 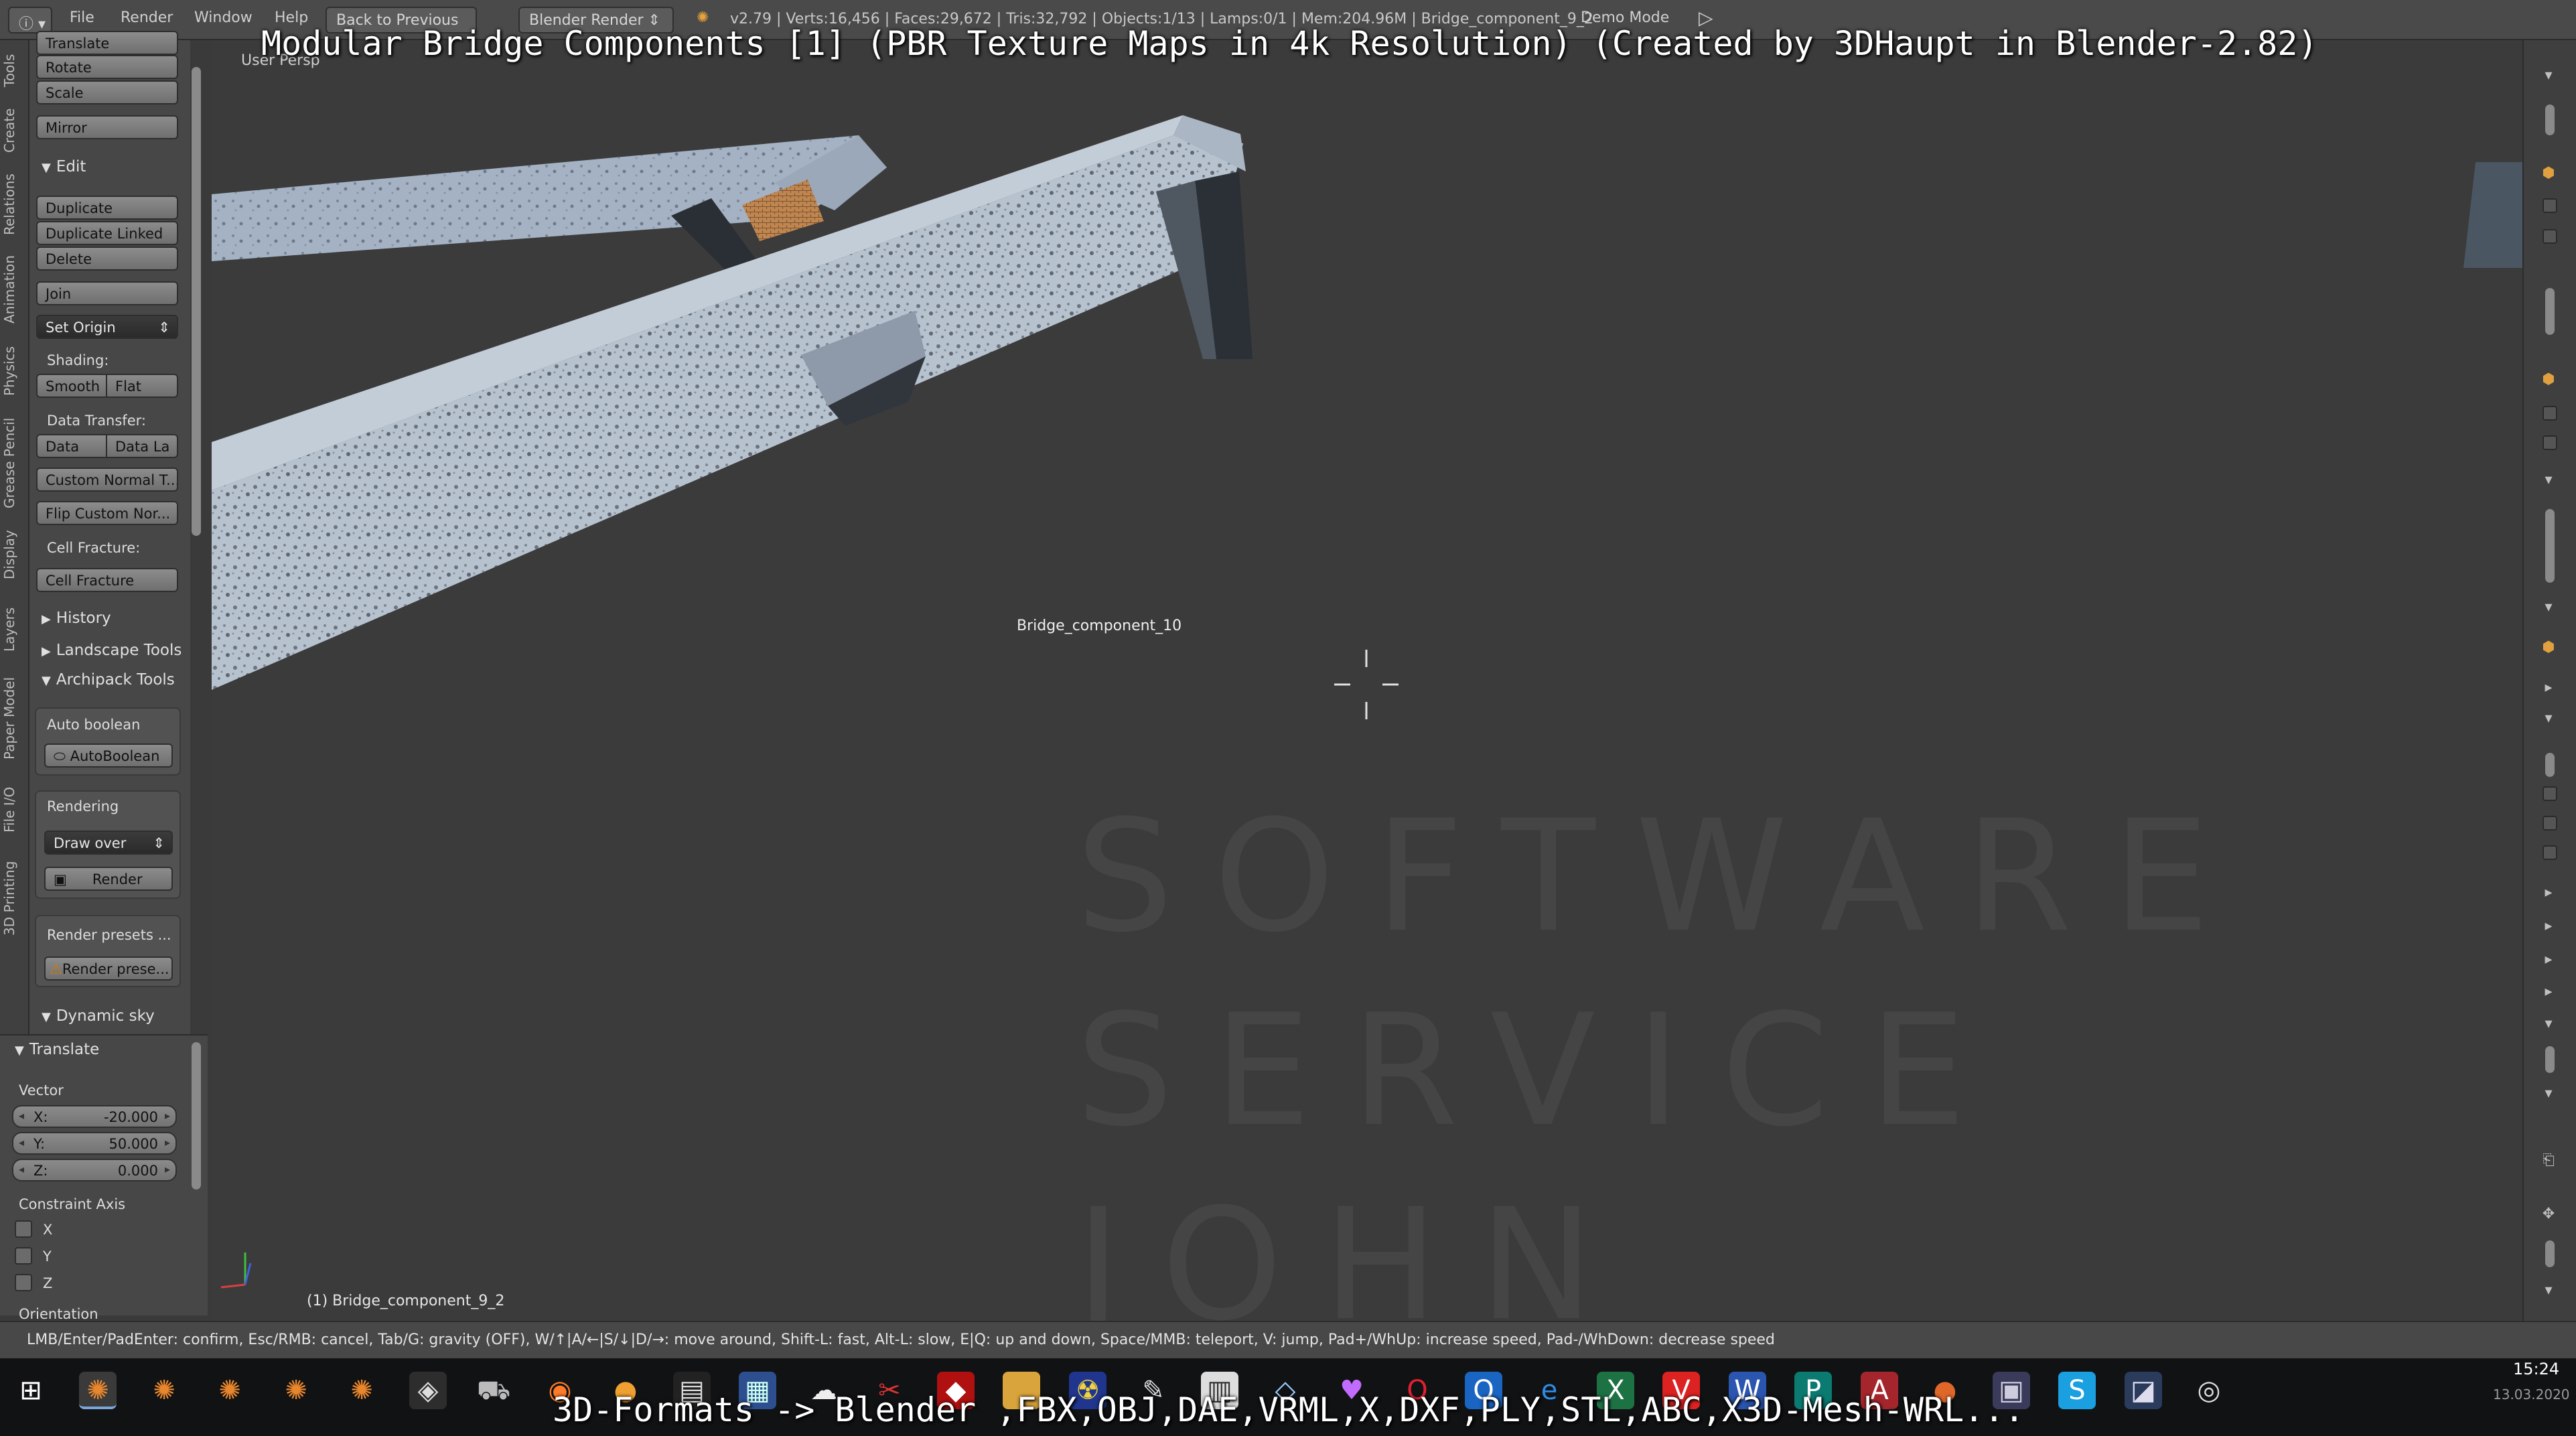 I want to click on menu-window: Window, so click(x=223, y=18).